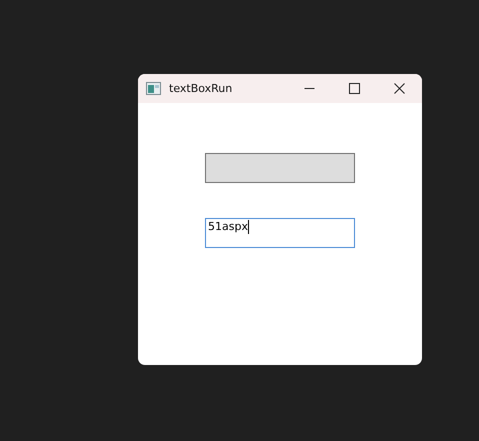 The height and width of the screenshot is (441, 479). I want to click on blank-button, so click(280, 168).